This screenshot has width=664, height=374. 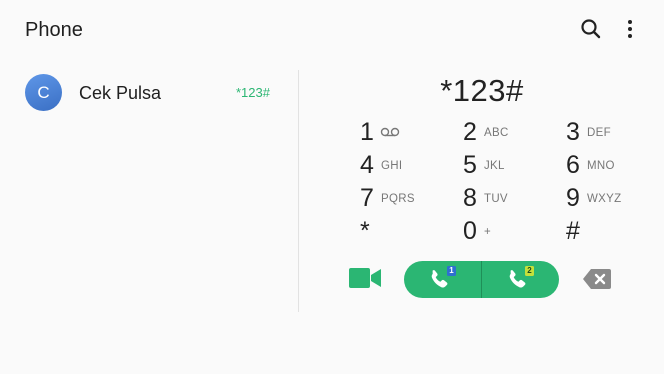 What do you see at coordinates (298, 191) in the screenshot?
I see `pane-divider` at bounding box center [298, 191].